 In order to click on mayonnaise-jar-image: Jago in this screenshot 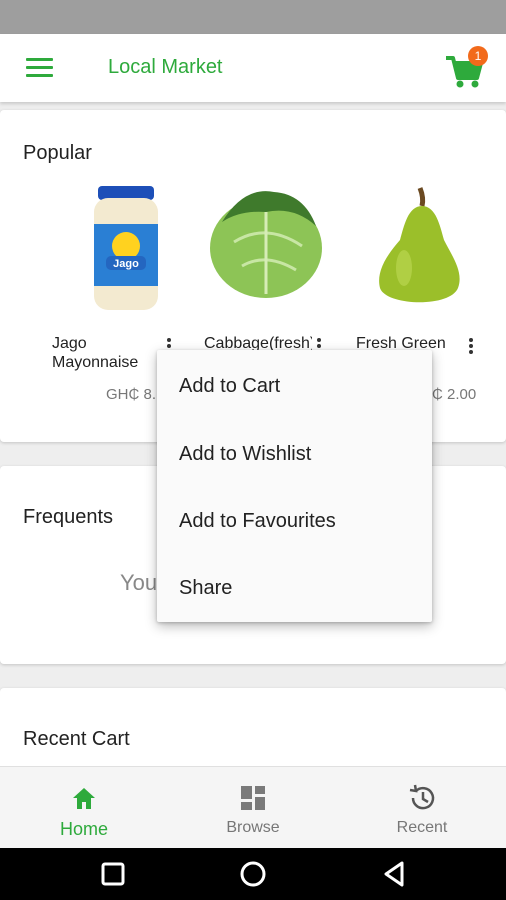, I will do `click(126, 248)`.